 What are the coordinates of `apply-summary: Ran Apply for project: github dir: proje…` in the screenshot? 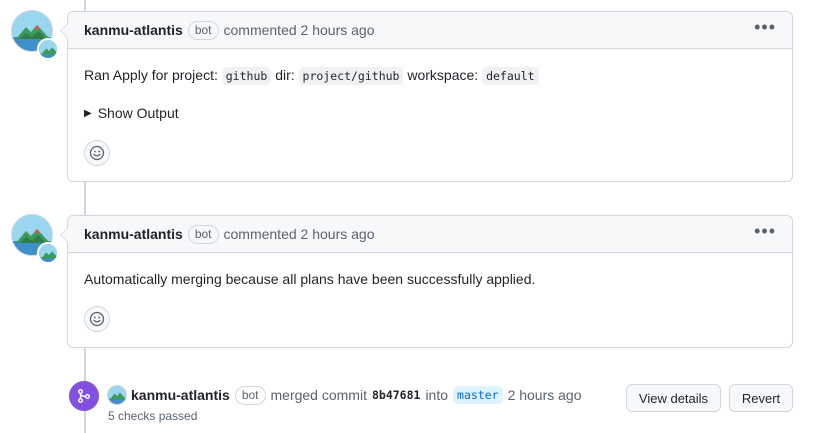 It's located at (430, 76).